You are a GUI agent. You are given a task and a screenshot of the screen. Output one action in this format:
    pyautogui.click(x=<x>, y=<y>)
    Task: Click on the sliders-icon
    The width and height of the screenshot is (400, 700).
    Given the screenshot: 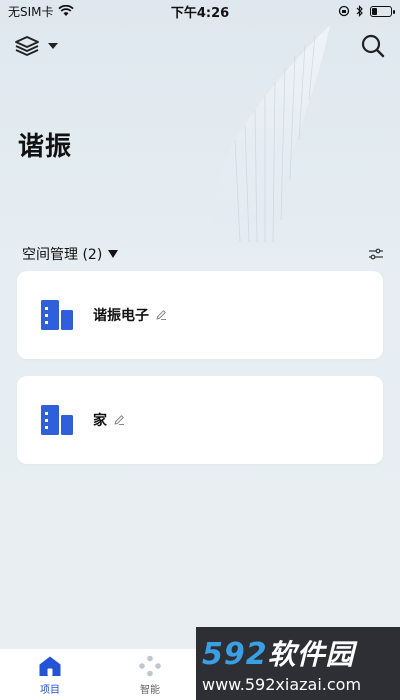 What is the action you would take?
    pyautogui.click(x=376, y=254)
    